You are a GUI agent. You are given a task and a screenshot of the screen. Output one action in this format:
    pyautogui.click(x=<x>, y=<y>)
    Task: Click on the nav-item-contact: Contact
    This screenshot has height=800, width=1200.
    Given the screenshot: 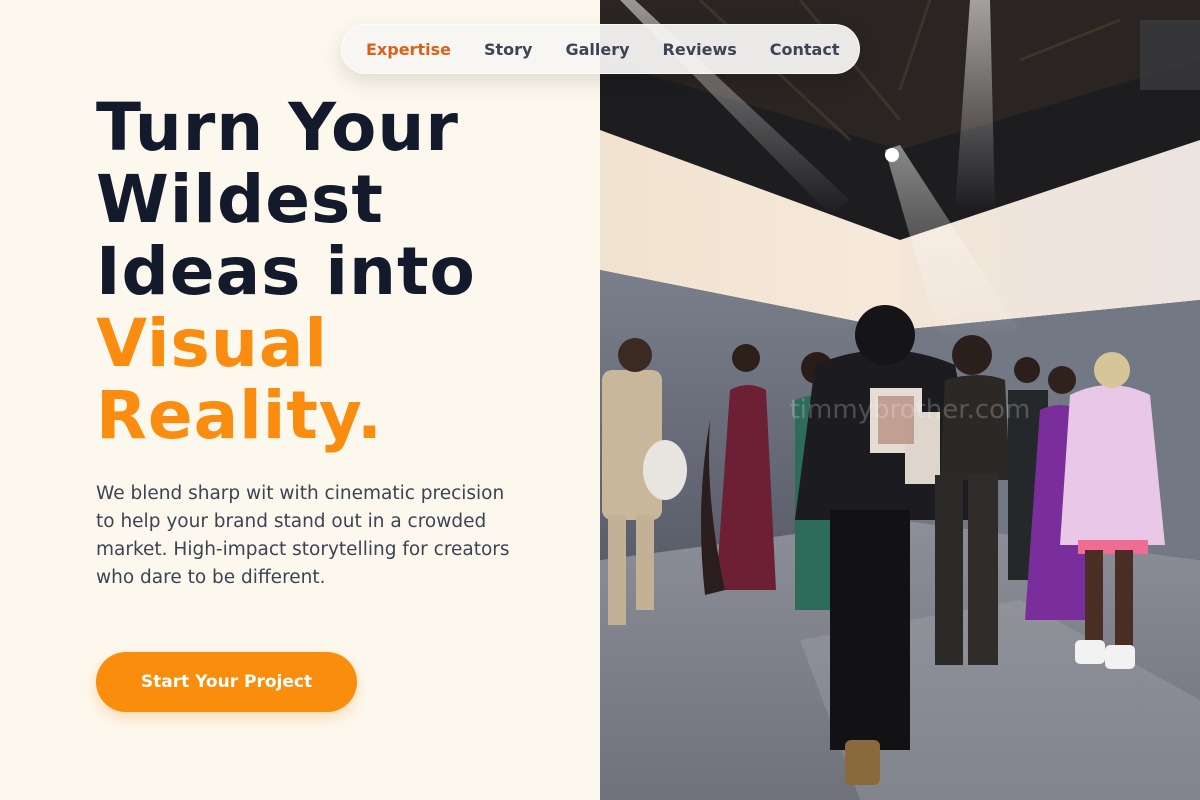 What is the action you would take?
    pyautogui.click(x=805, y=49)
    